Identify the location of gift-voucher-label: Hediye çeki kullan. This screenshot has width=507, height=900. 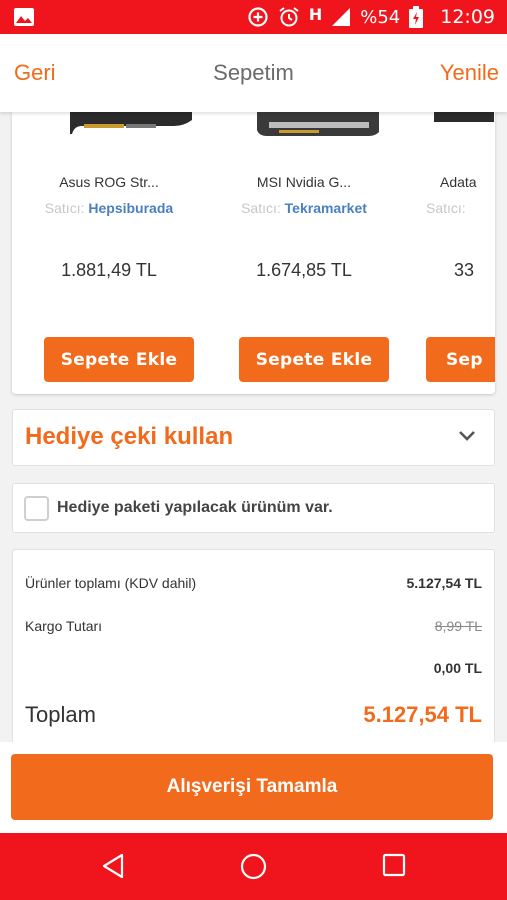
(129, 436).